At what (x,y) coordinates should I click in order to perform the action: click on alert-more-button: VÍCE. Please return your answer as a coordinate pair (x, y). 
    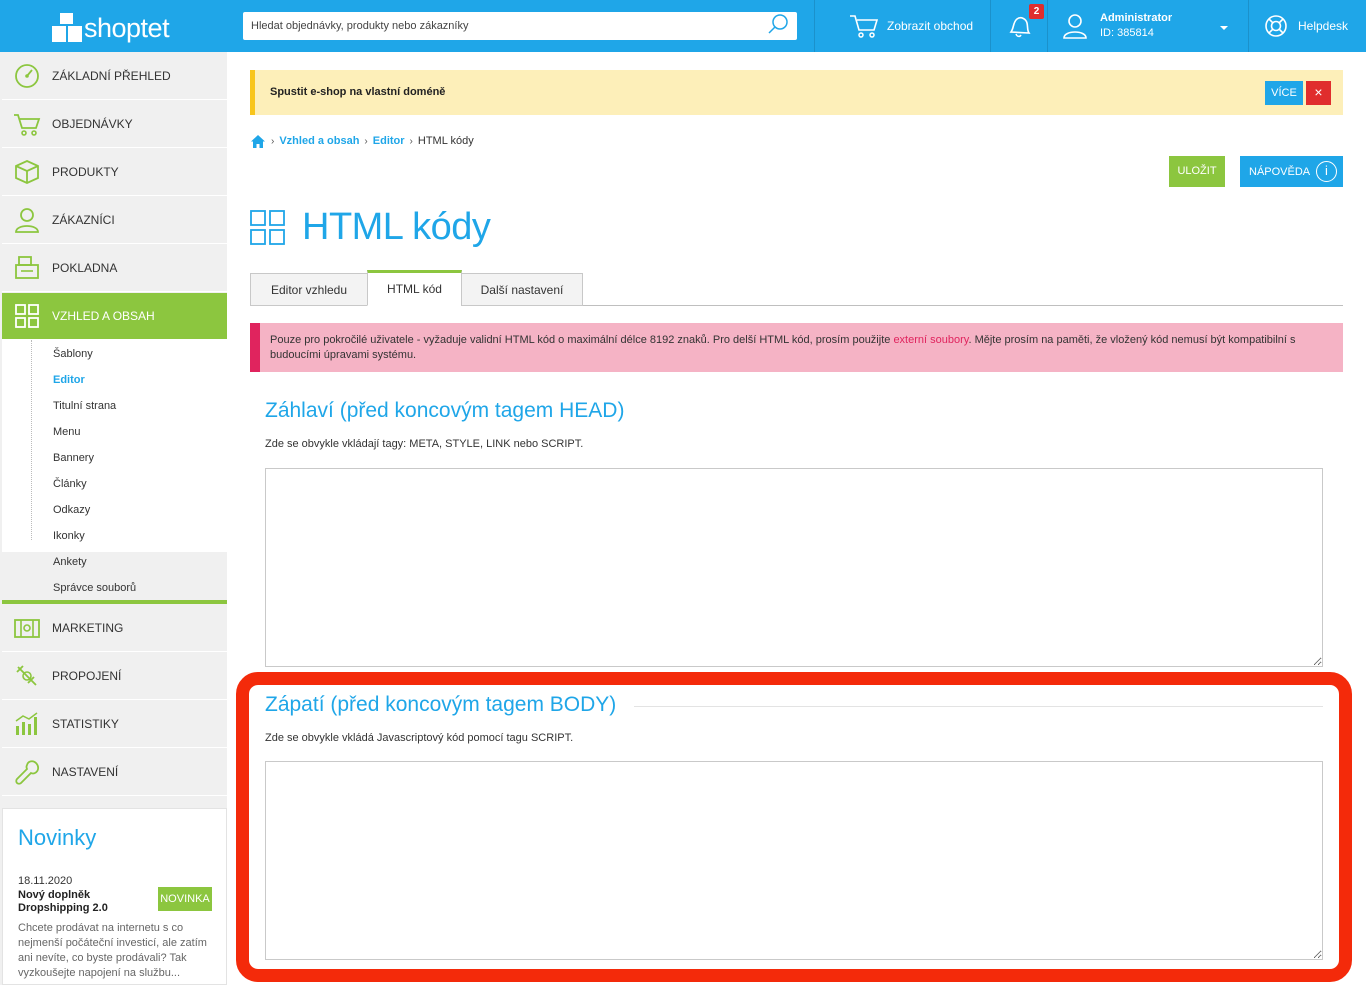
    Looking at the image, I should click on (1284, 93).